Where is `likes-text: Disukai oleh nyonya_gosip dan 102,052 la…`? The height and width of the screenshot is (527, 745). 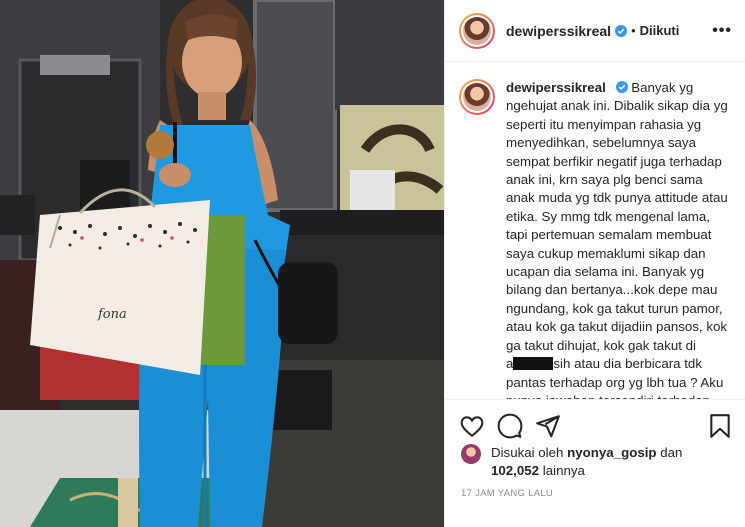
likes-text: Disukai oleh nyonya_gosip dan 102,052 la… is located at coordinates (586, 462).